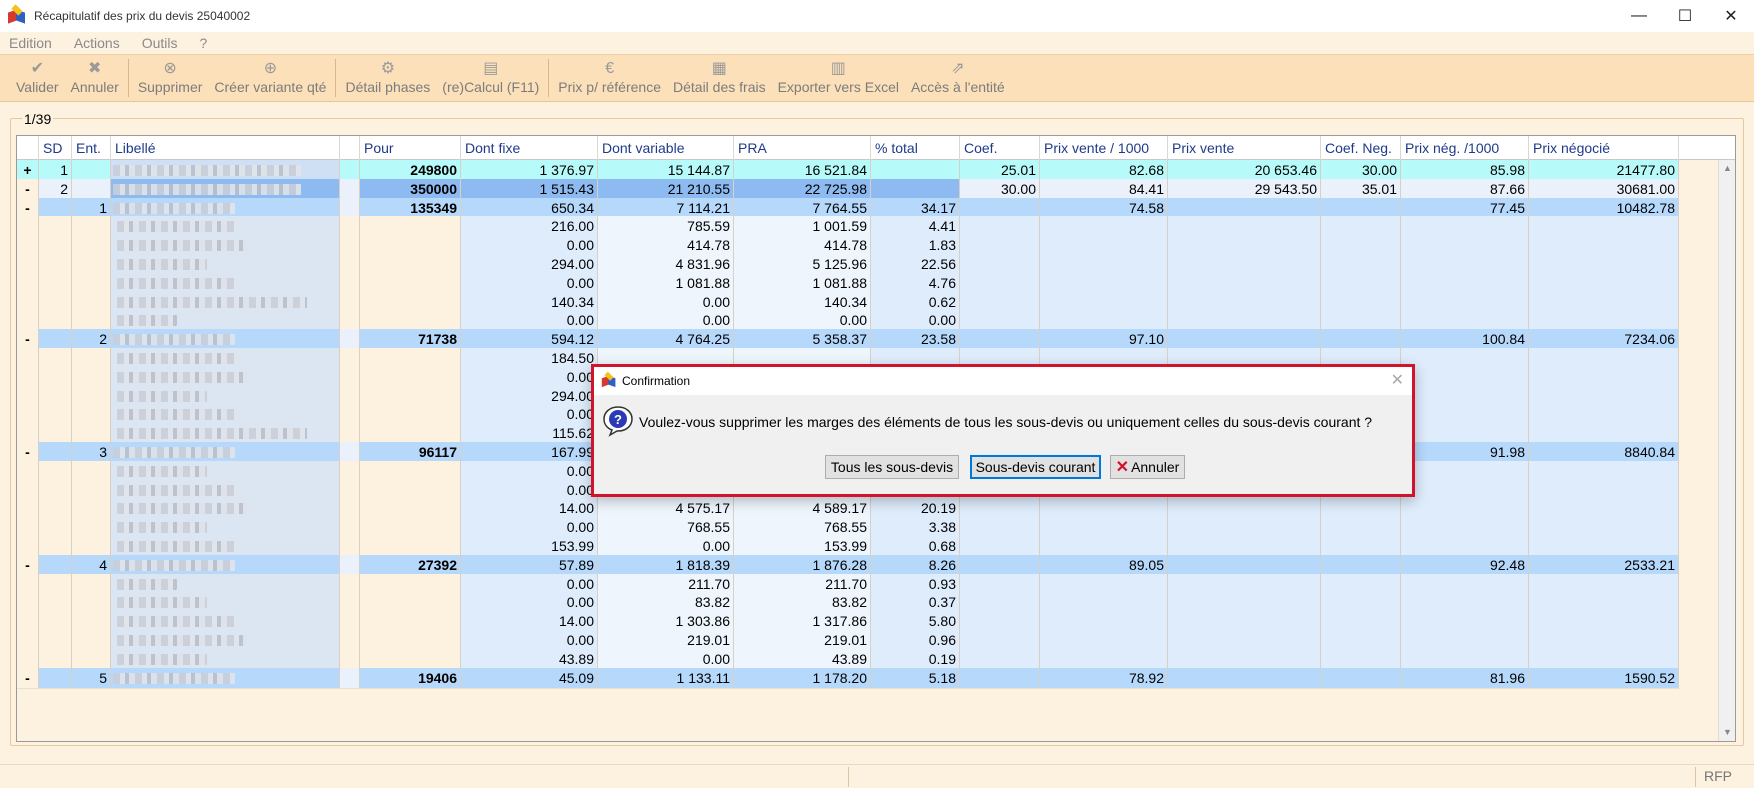 Image resolution: width=1754 pixels, height=788 pixels. Describe the element at coordinates (1035, 467) in the screenshot. I see `current-subquote-button: Sous-devis courant` at that location.